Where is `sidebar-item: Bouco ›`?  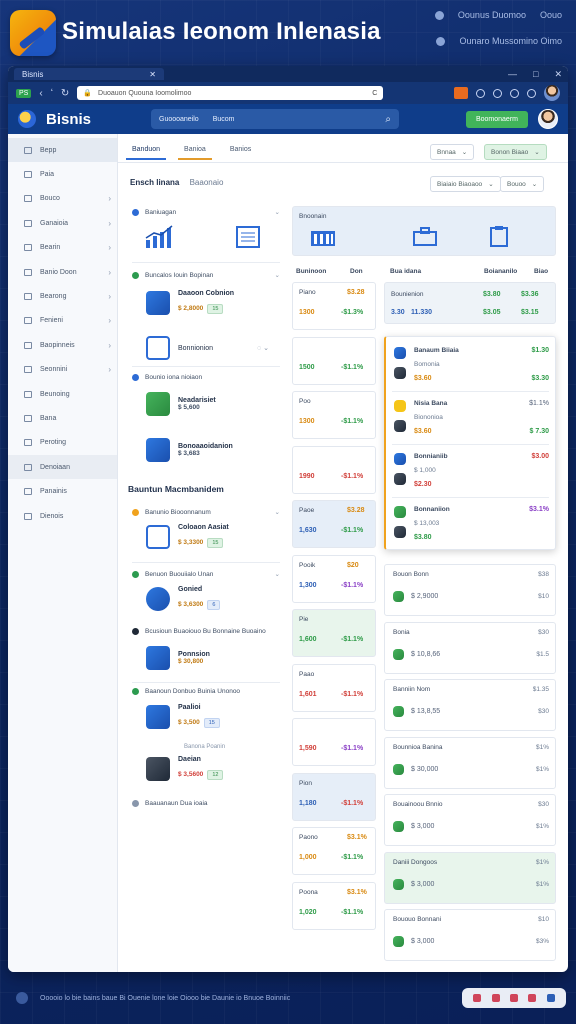
sidebar-item: Bouco › is located at coordinates (62, 199).